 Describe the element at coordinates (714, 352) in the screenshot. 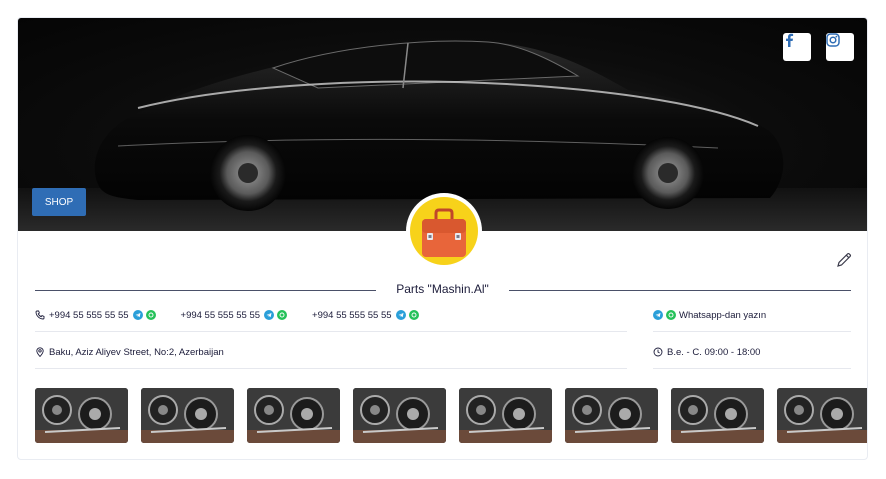

I see `hours-text: B.e. - C. 09:00 - 18:00` at that location.